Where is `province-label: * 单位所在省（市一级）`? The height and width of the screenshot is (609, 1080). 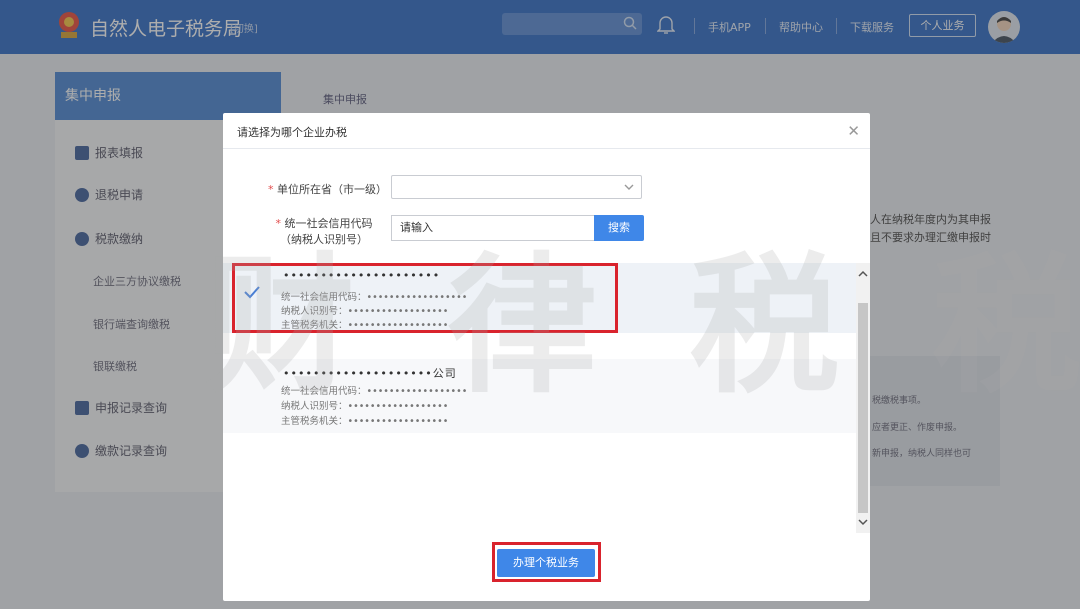 province-label: * 单位所在省（市一级） is located at coordinates (319, 189).